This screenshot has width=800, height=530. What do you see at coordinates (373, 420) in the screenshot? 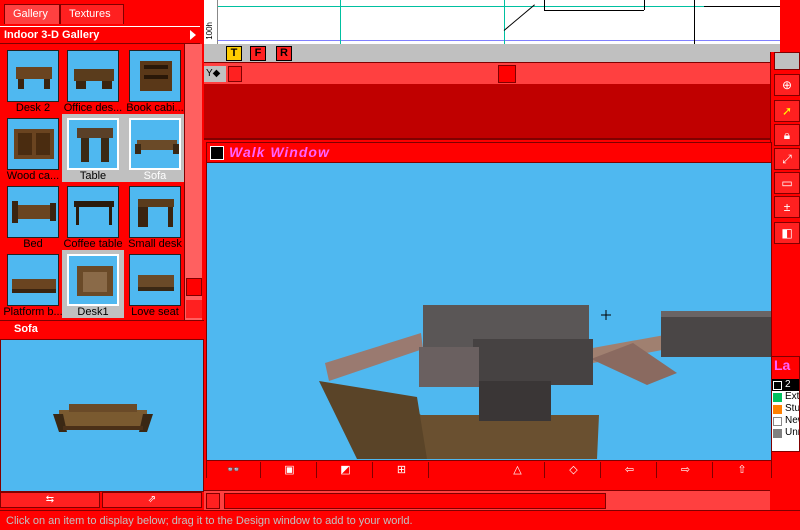
I see `ramp` at bounding box center [373, 420].